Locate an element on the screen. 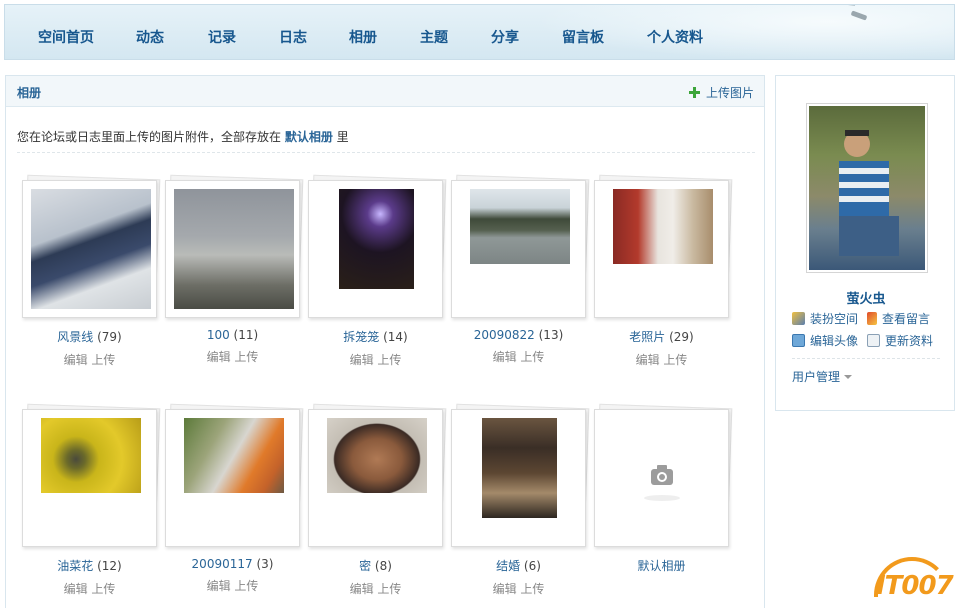  nav-item-album: 相册 is located at coordinates (363, 37).